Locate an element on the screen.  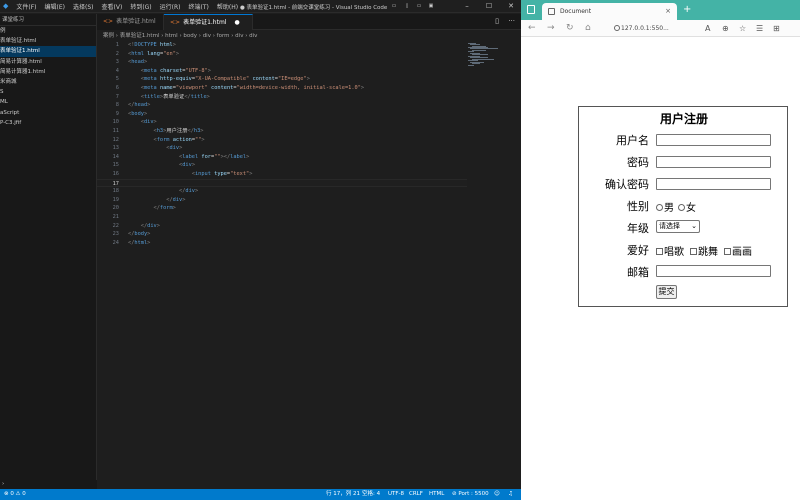
browser-tab: Document × is located at coordinates (609, 11).